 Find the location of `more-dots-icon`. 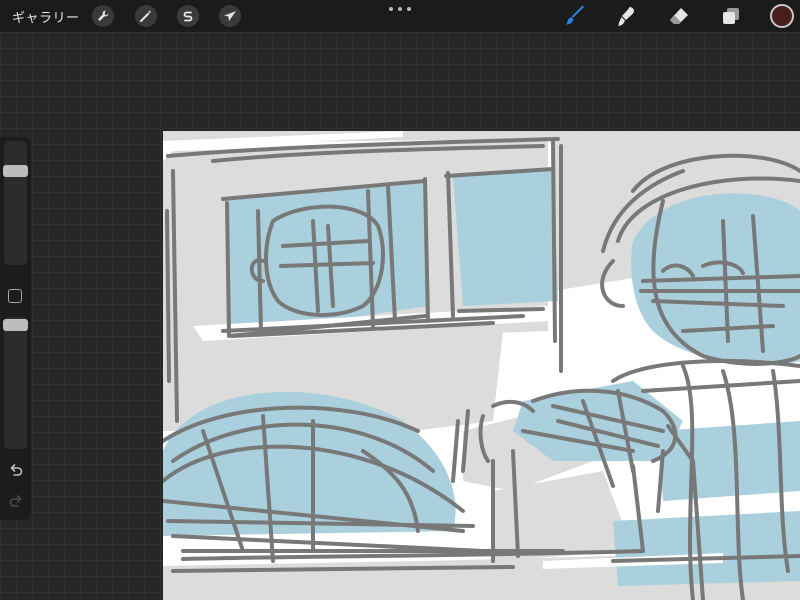

more-dots-icon is located at coordinates (391, 9).